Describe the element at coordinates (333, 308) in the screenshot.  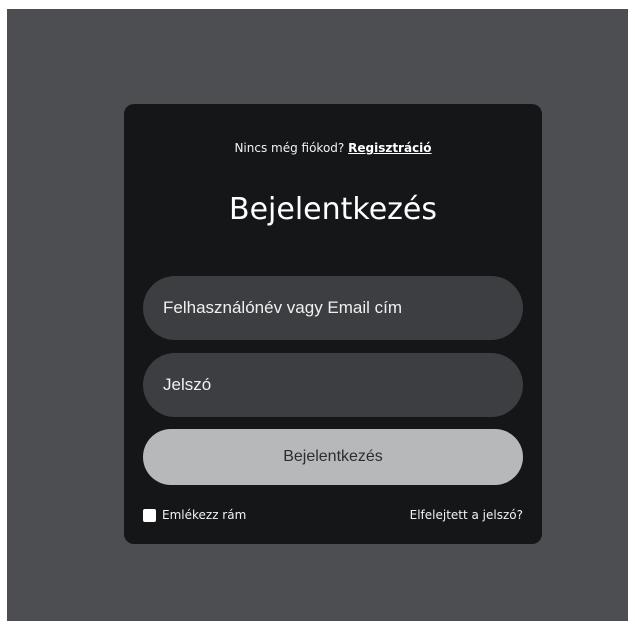
I see `username-input` at that location.